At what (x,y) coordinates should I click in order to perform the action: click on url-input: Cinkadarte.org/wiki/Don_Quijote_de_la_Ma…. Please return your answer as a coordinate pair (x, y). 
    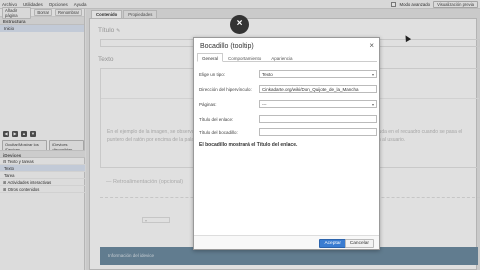
    Looking at the image, I should click on (318, 89).